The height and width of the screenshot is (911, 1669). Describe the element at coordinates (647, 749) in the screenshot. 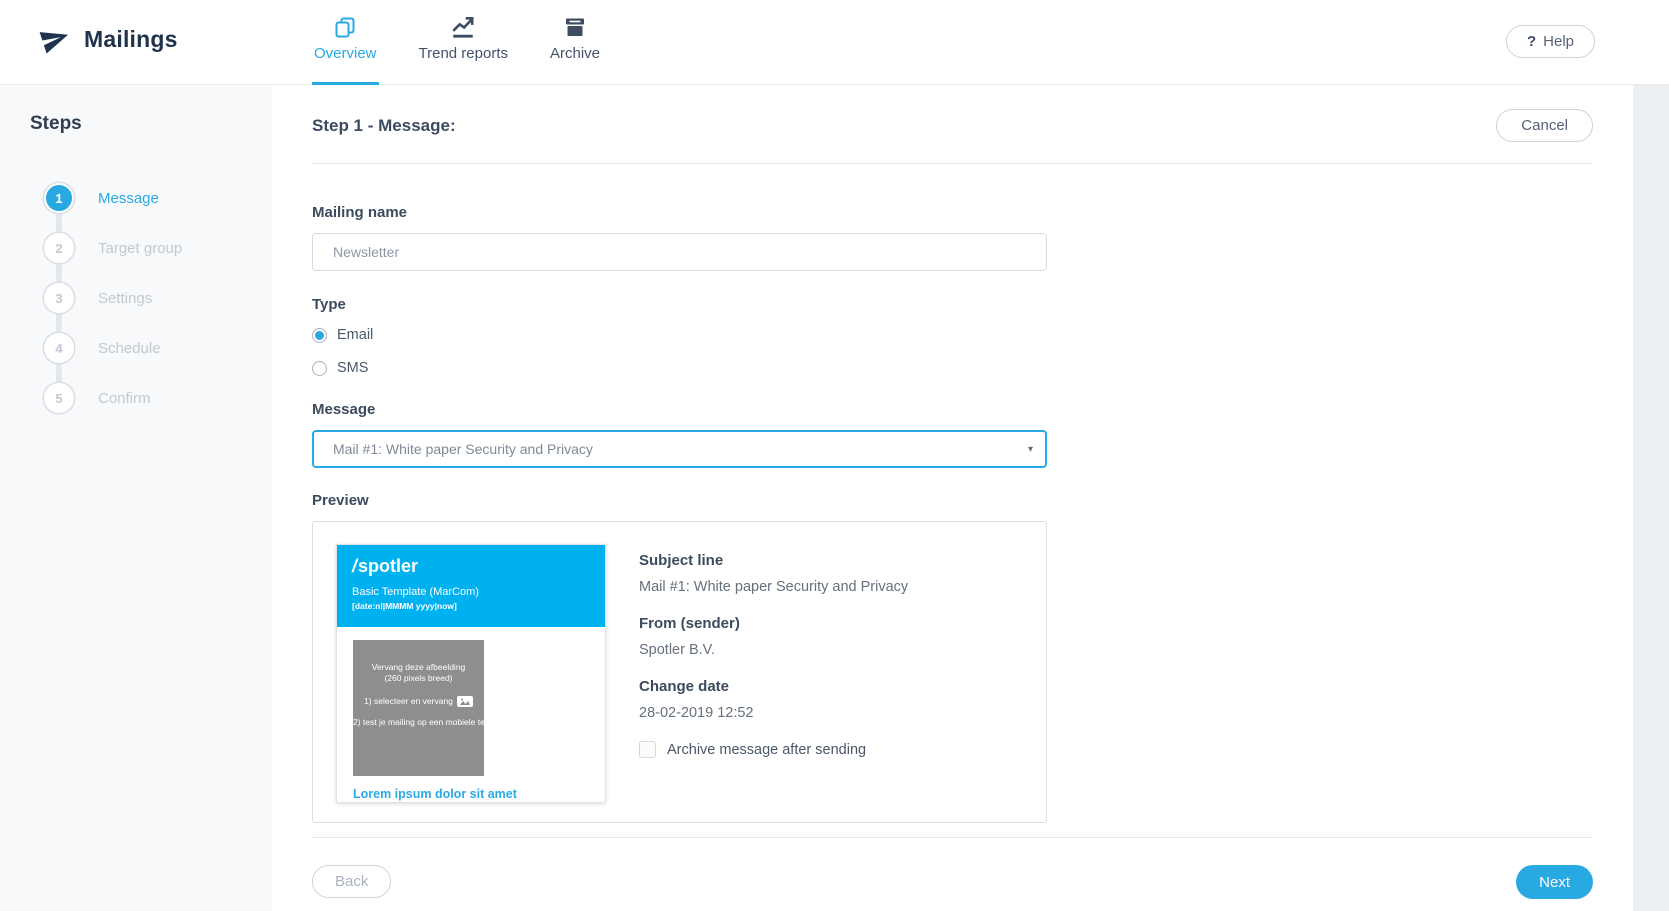

I see `archive-checkbox` at that location.